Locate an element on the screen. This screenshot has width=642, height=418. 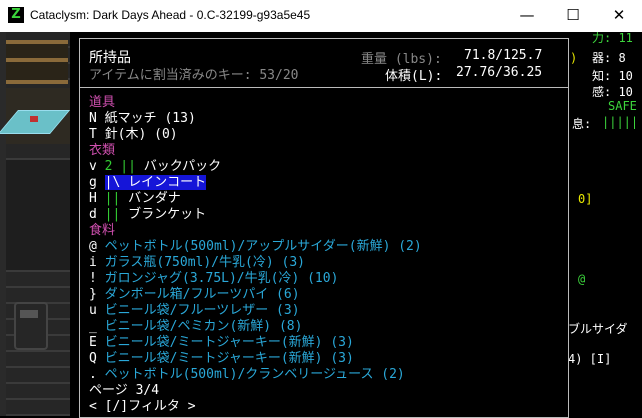
item-on-table is located at coordinates (34, 119).